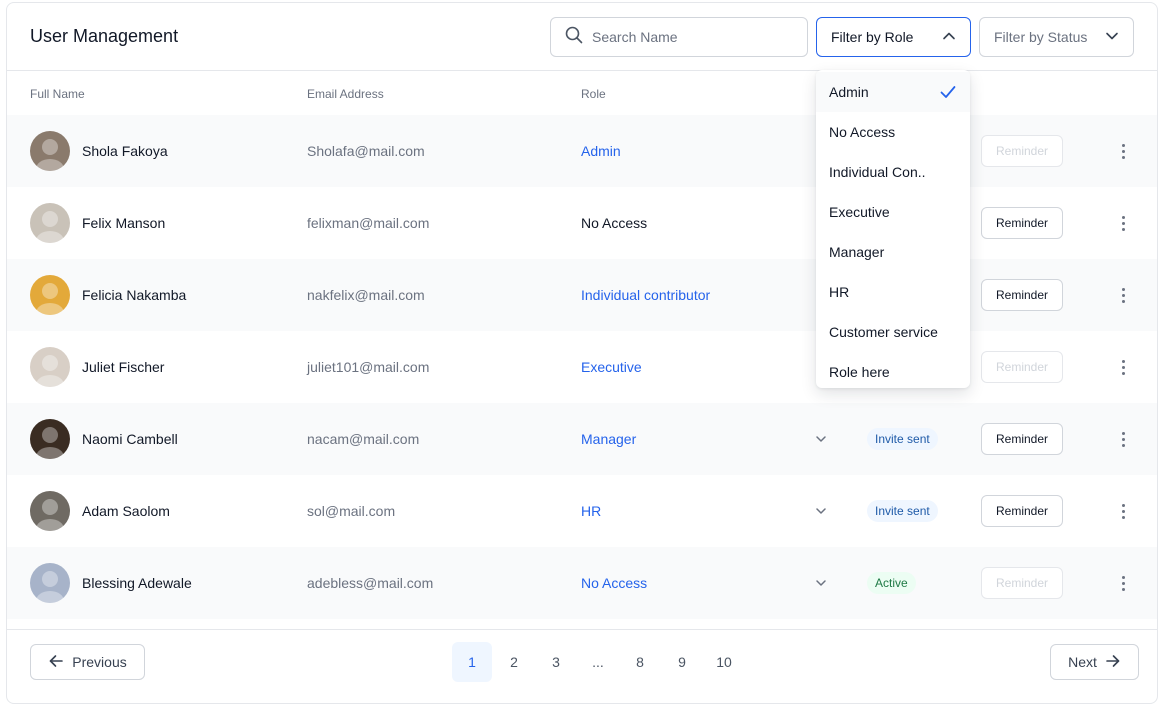 Image resolution: width=1164 pixels, height=712 pixels. Describe the element at coordinates (1112, 37) in the screenshot. I see `chevron-down-icon` at that location.